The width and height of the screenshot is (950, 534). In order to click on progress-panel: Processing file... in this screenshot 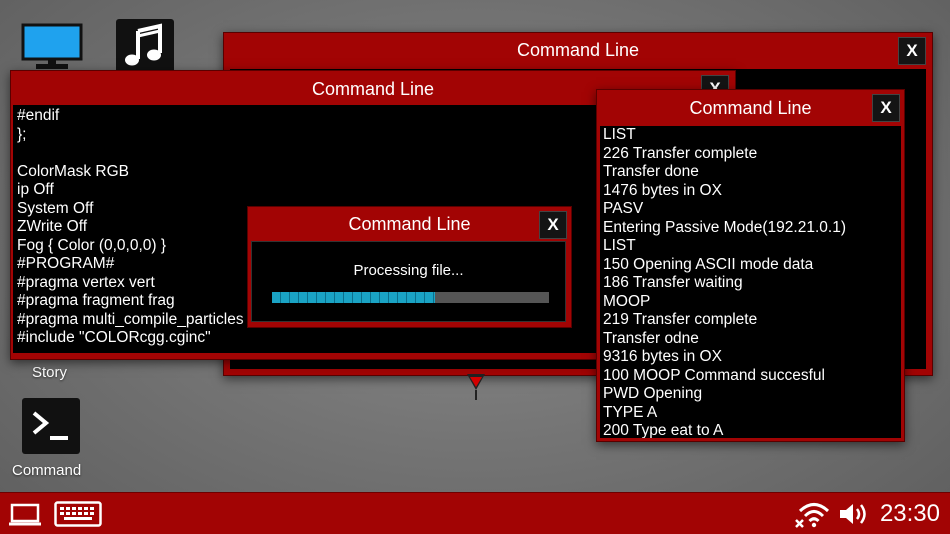, I will do `click(408, 281)`.